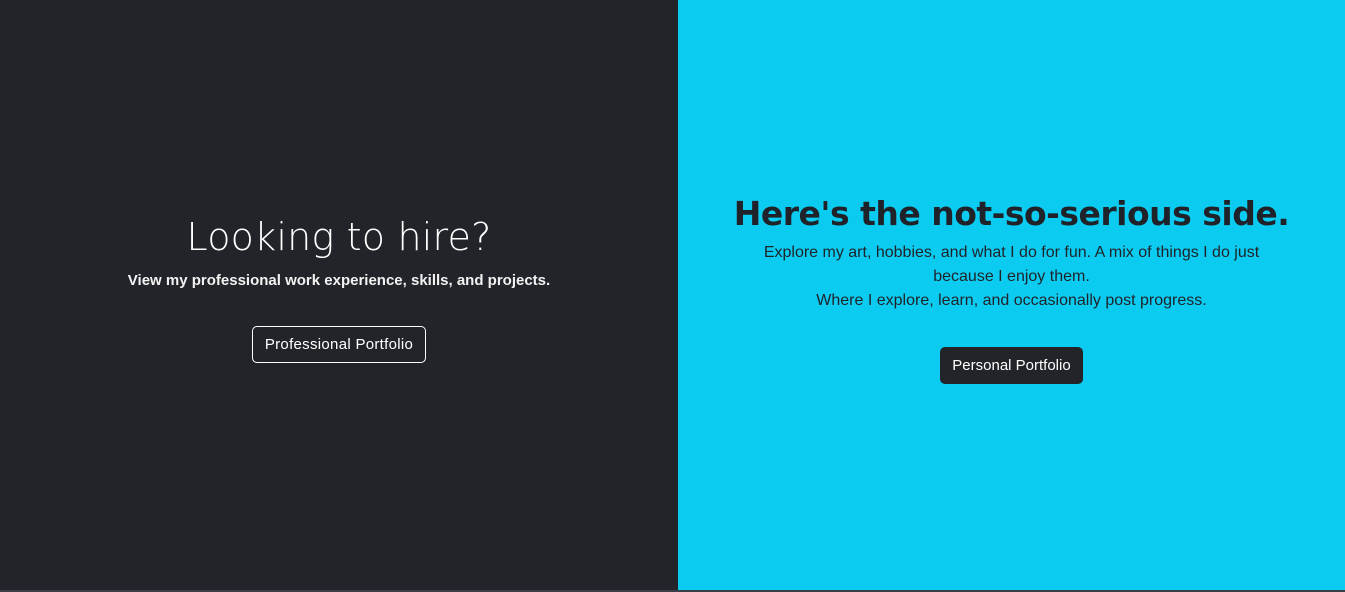 This screenshot has width=1345, height=592. I want to click on personal-heading: Here's the not-so-serious side., so click(1011, 213).